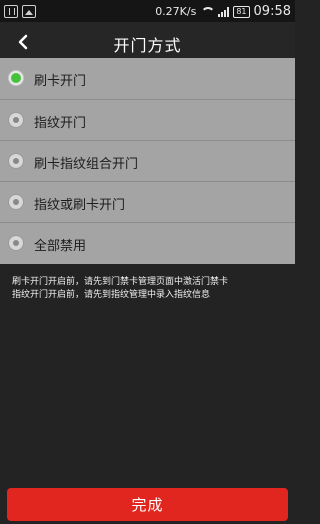  What do you see at coordinates (111, 295) in the screenshot?
I see `note-fingerprint: 指纹开门开启前，请先到指纹管理中录入指纹信息` at bounding box center [111, 295].